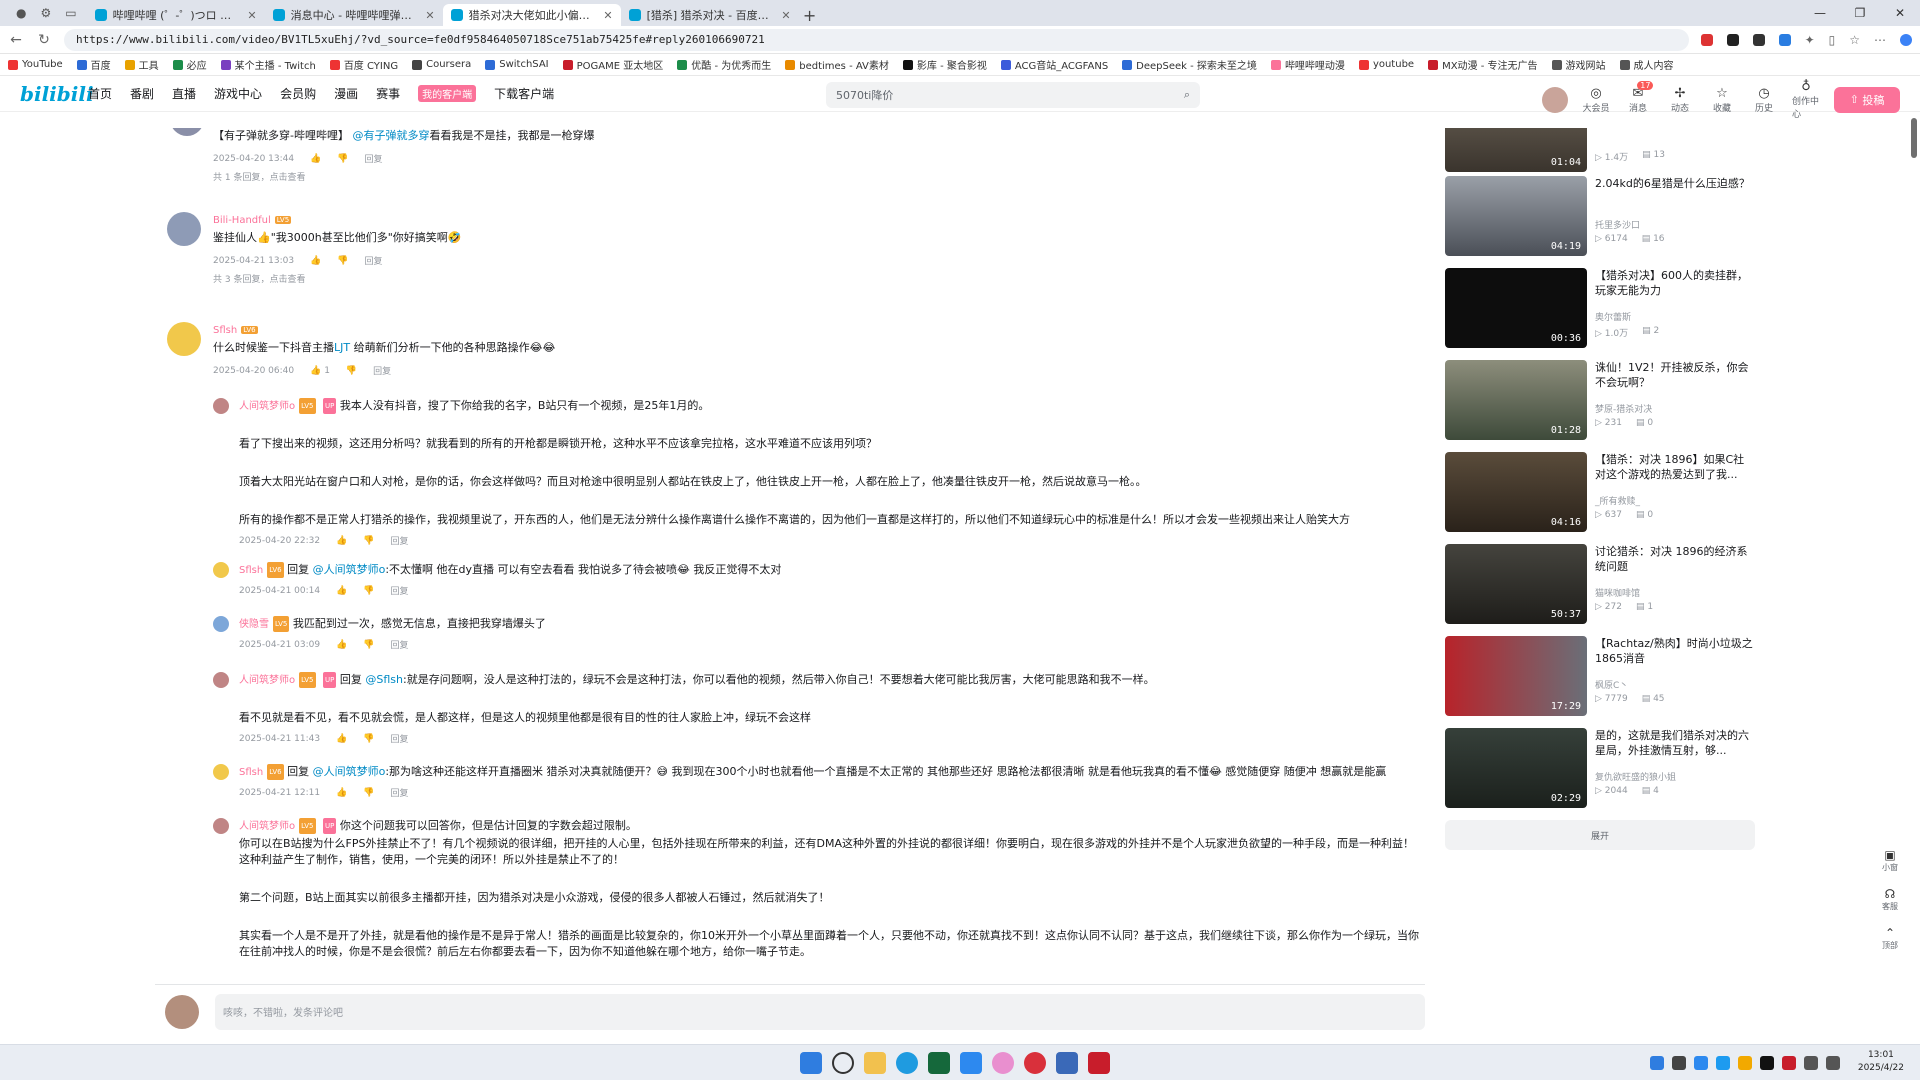 This screenshot has height=1080, width=1920. I want to click on favorites-icon: ☆, so click(1854, 40).